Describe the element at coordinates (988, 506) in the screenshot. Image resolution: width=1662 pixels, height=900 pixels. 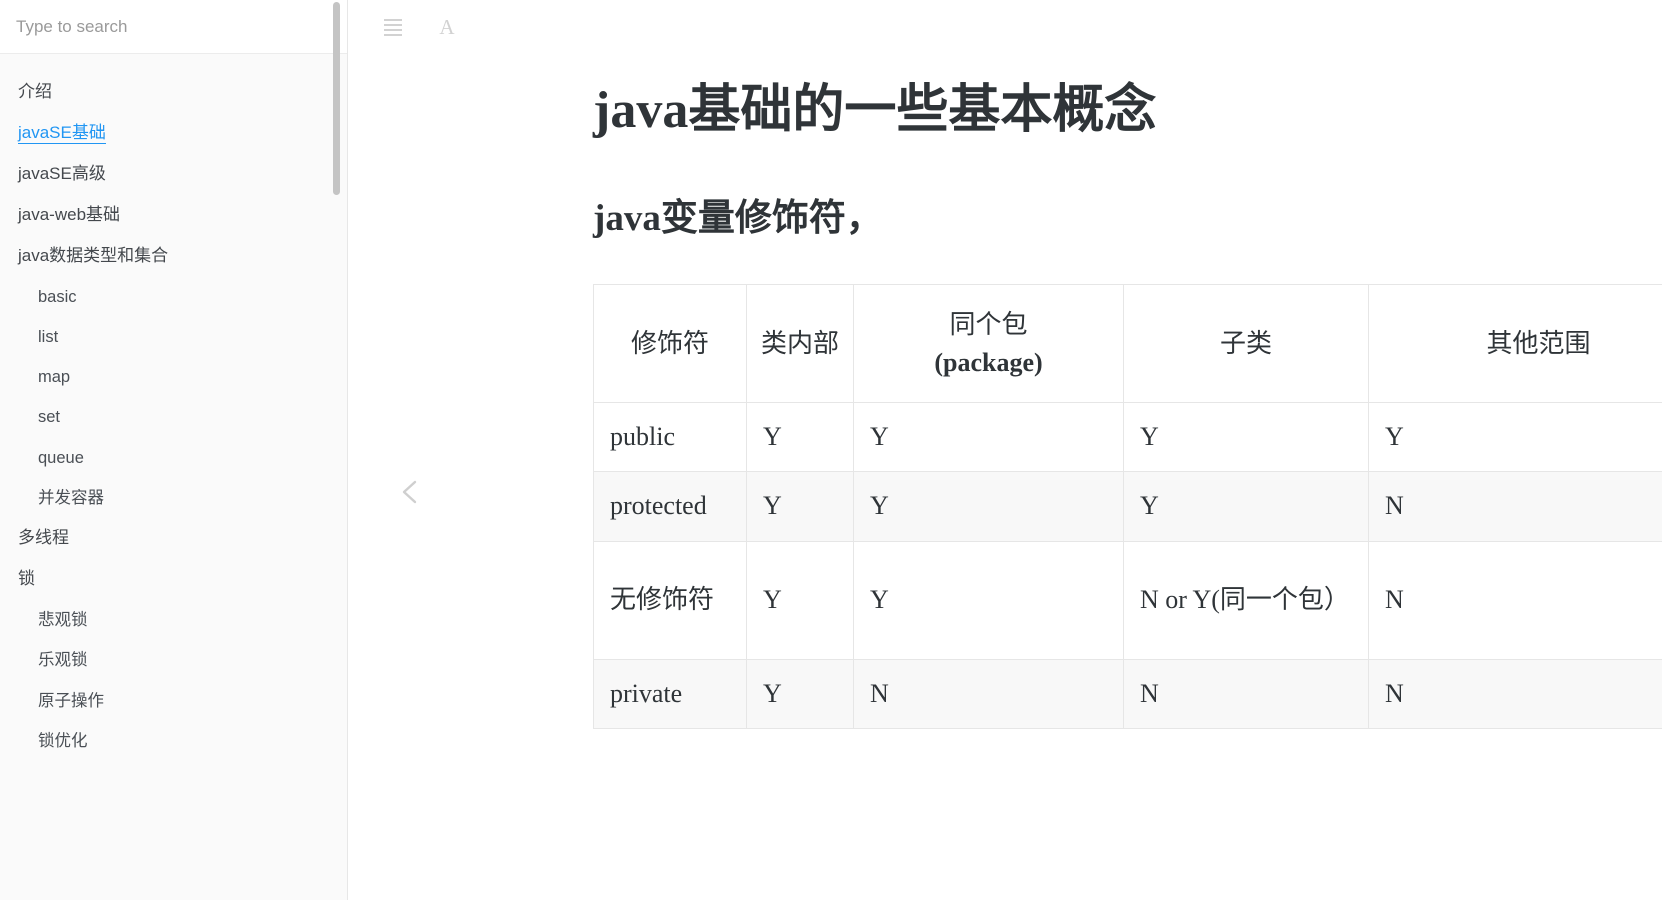
I see `table-cell-1-2: Y` at that location.